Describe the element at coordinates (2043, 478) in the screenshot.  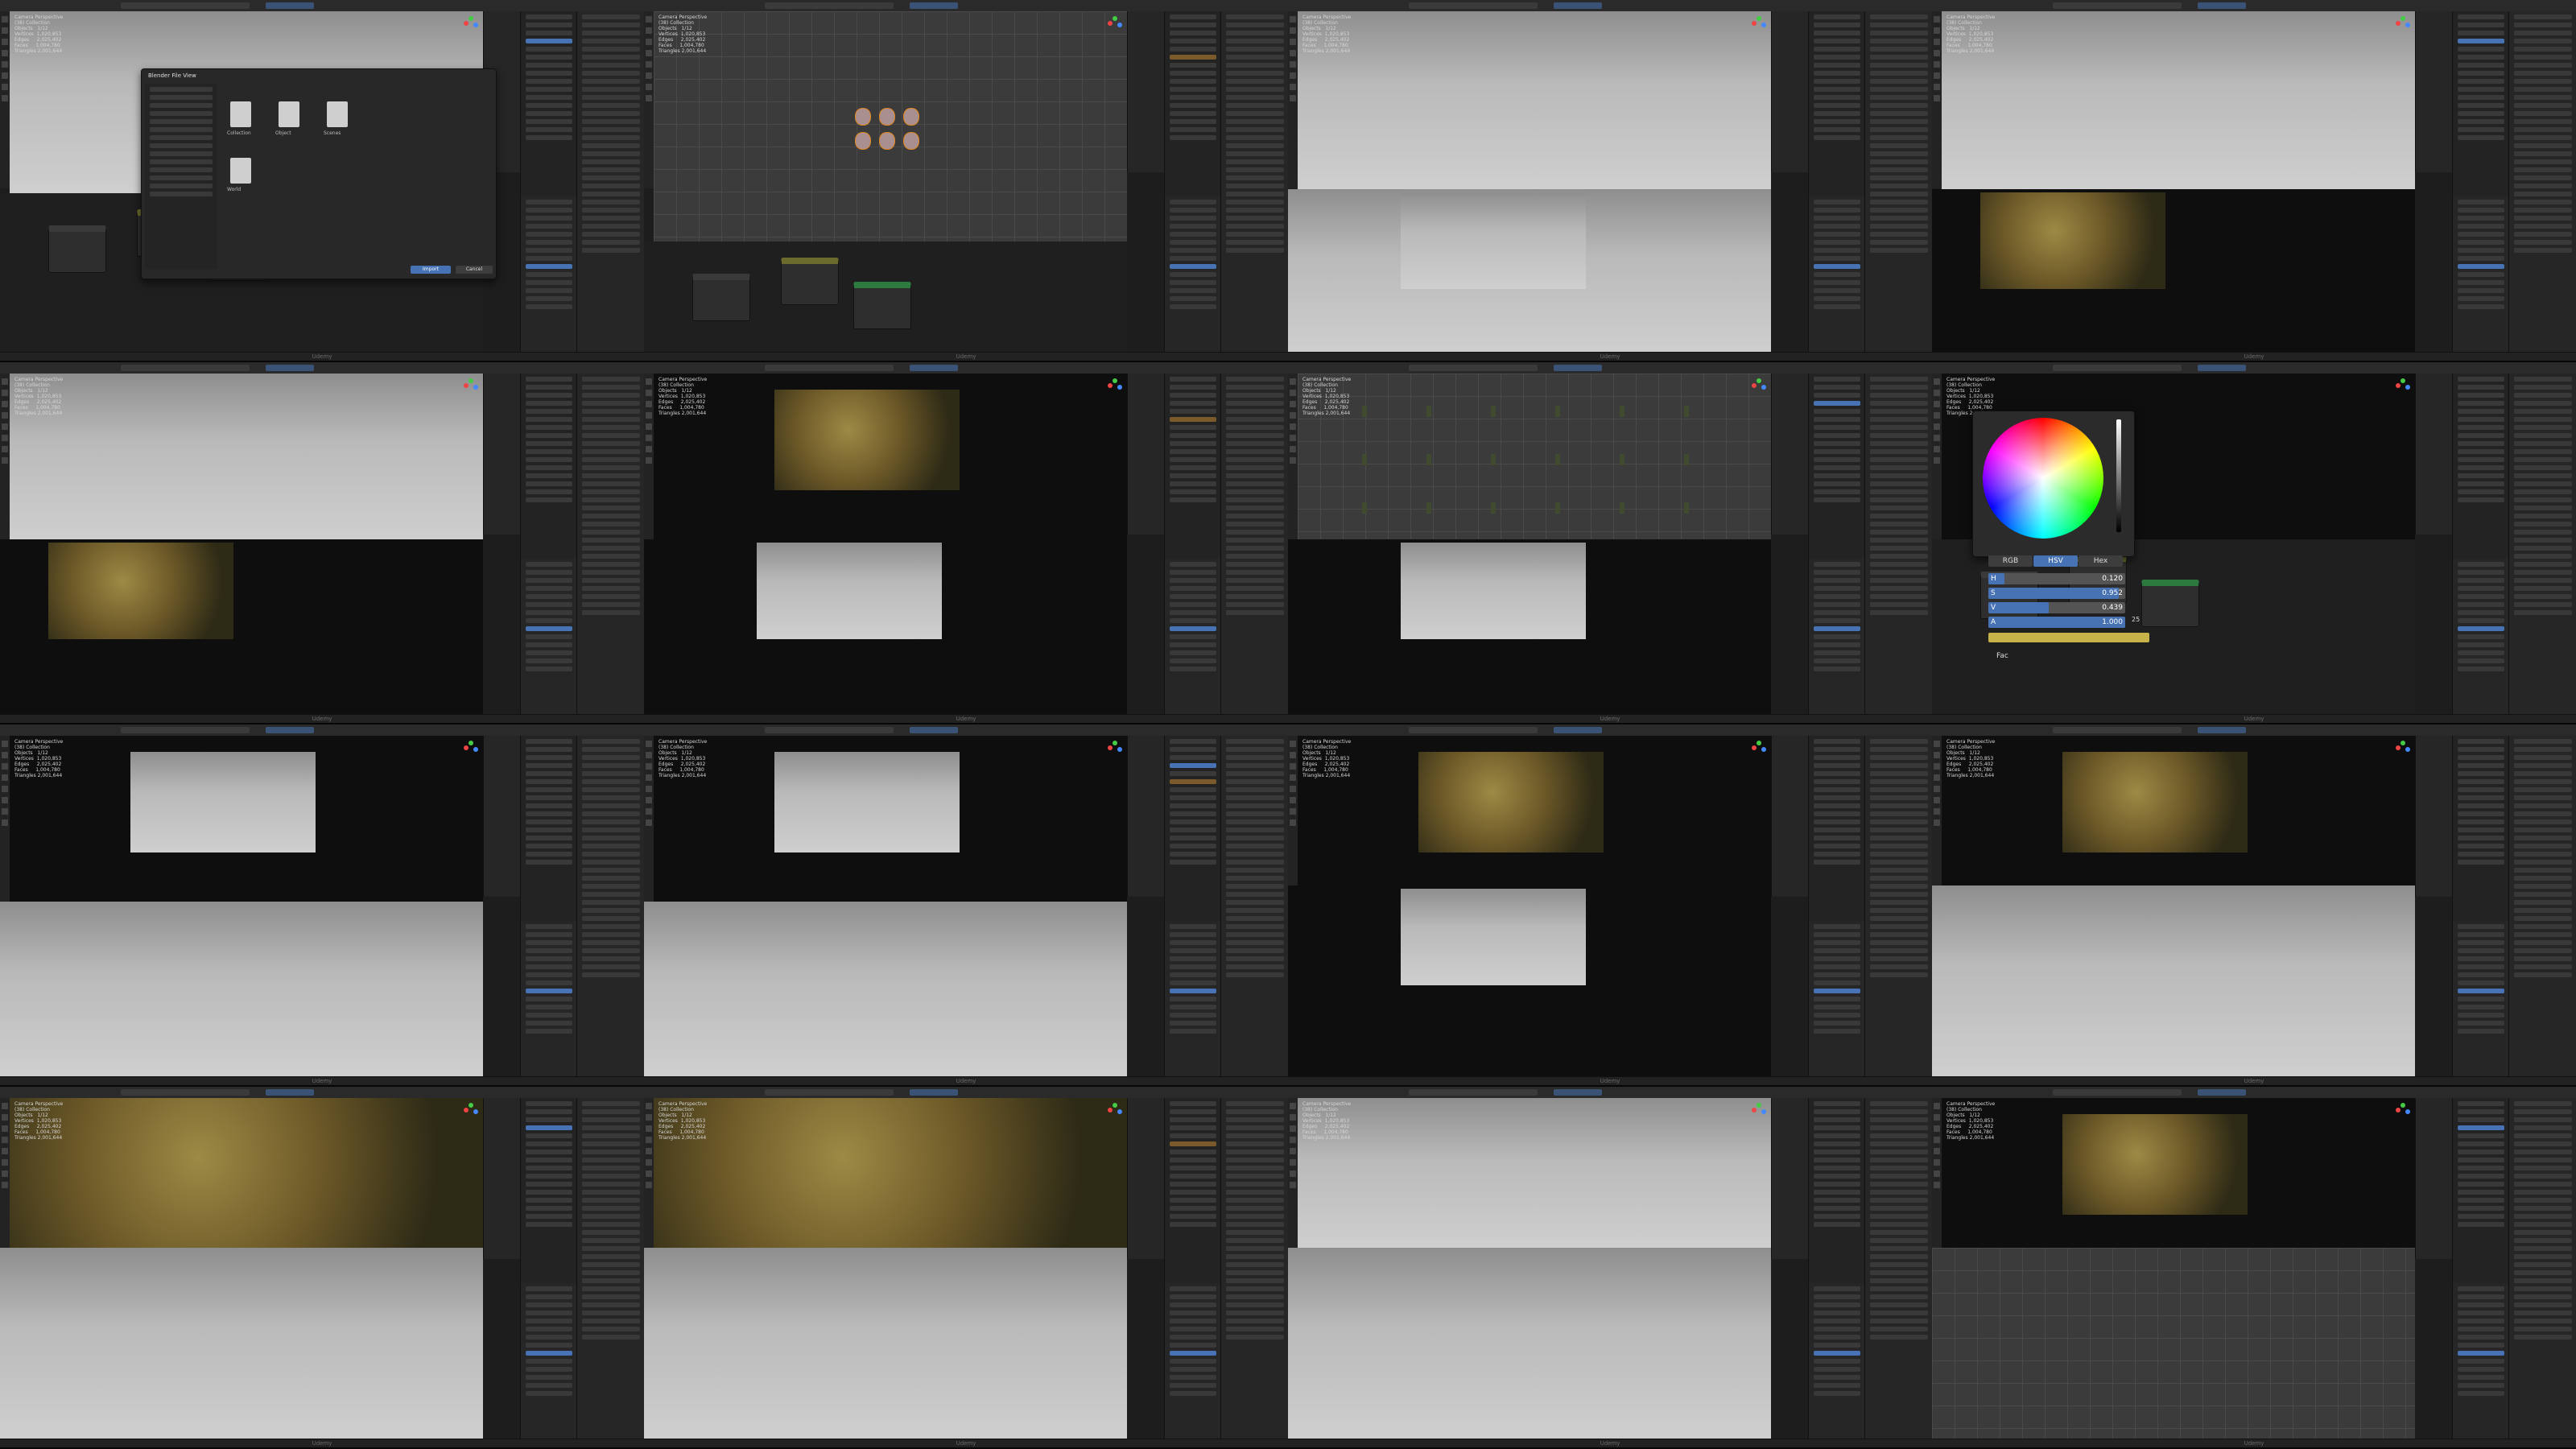
I see `color-wheel` at that location.